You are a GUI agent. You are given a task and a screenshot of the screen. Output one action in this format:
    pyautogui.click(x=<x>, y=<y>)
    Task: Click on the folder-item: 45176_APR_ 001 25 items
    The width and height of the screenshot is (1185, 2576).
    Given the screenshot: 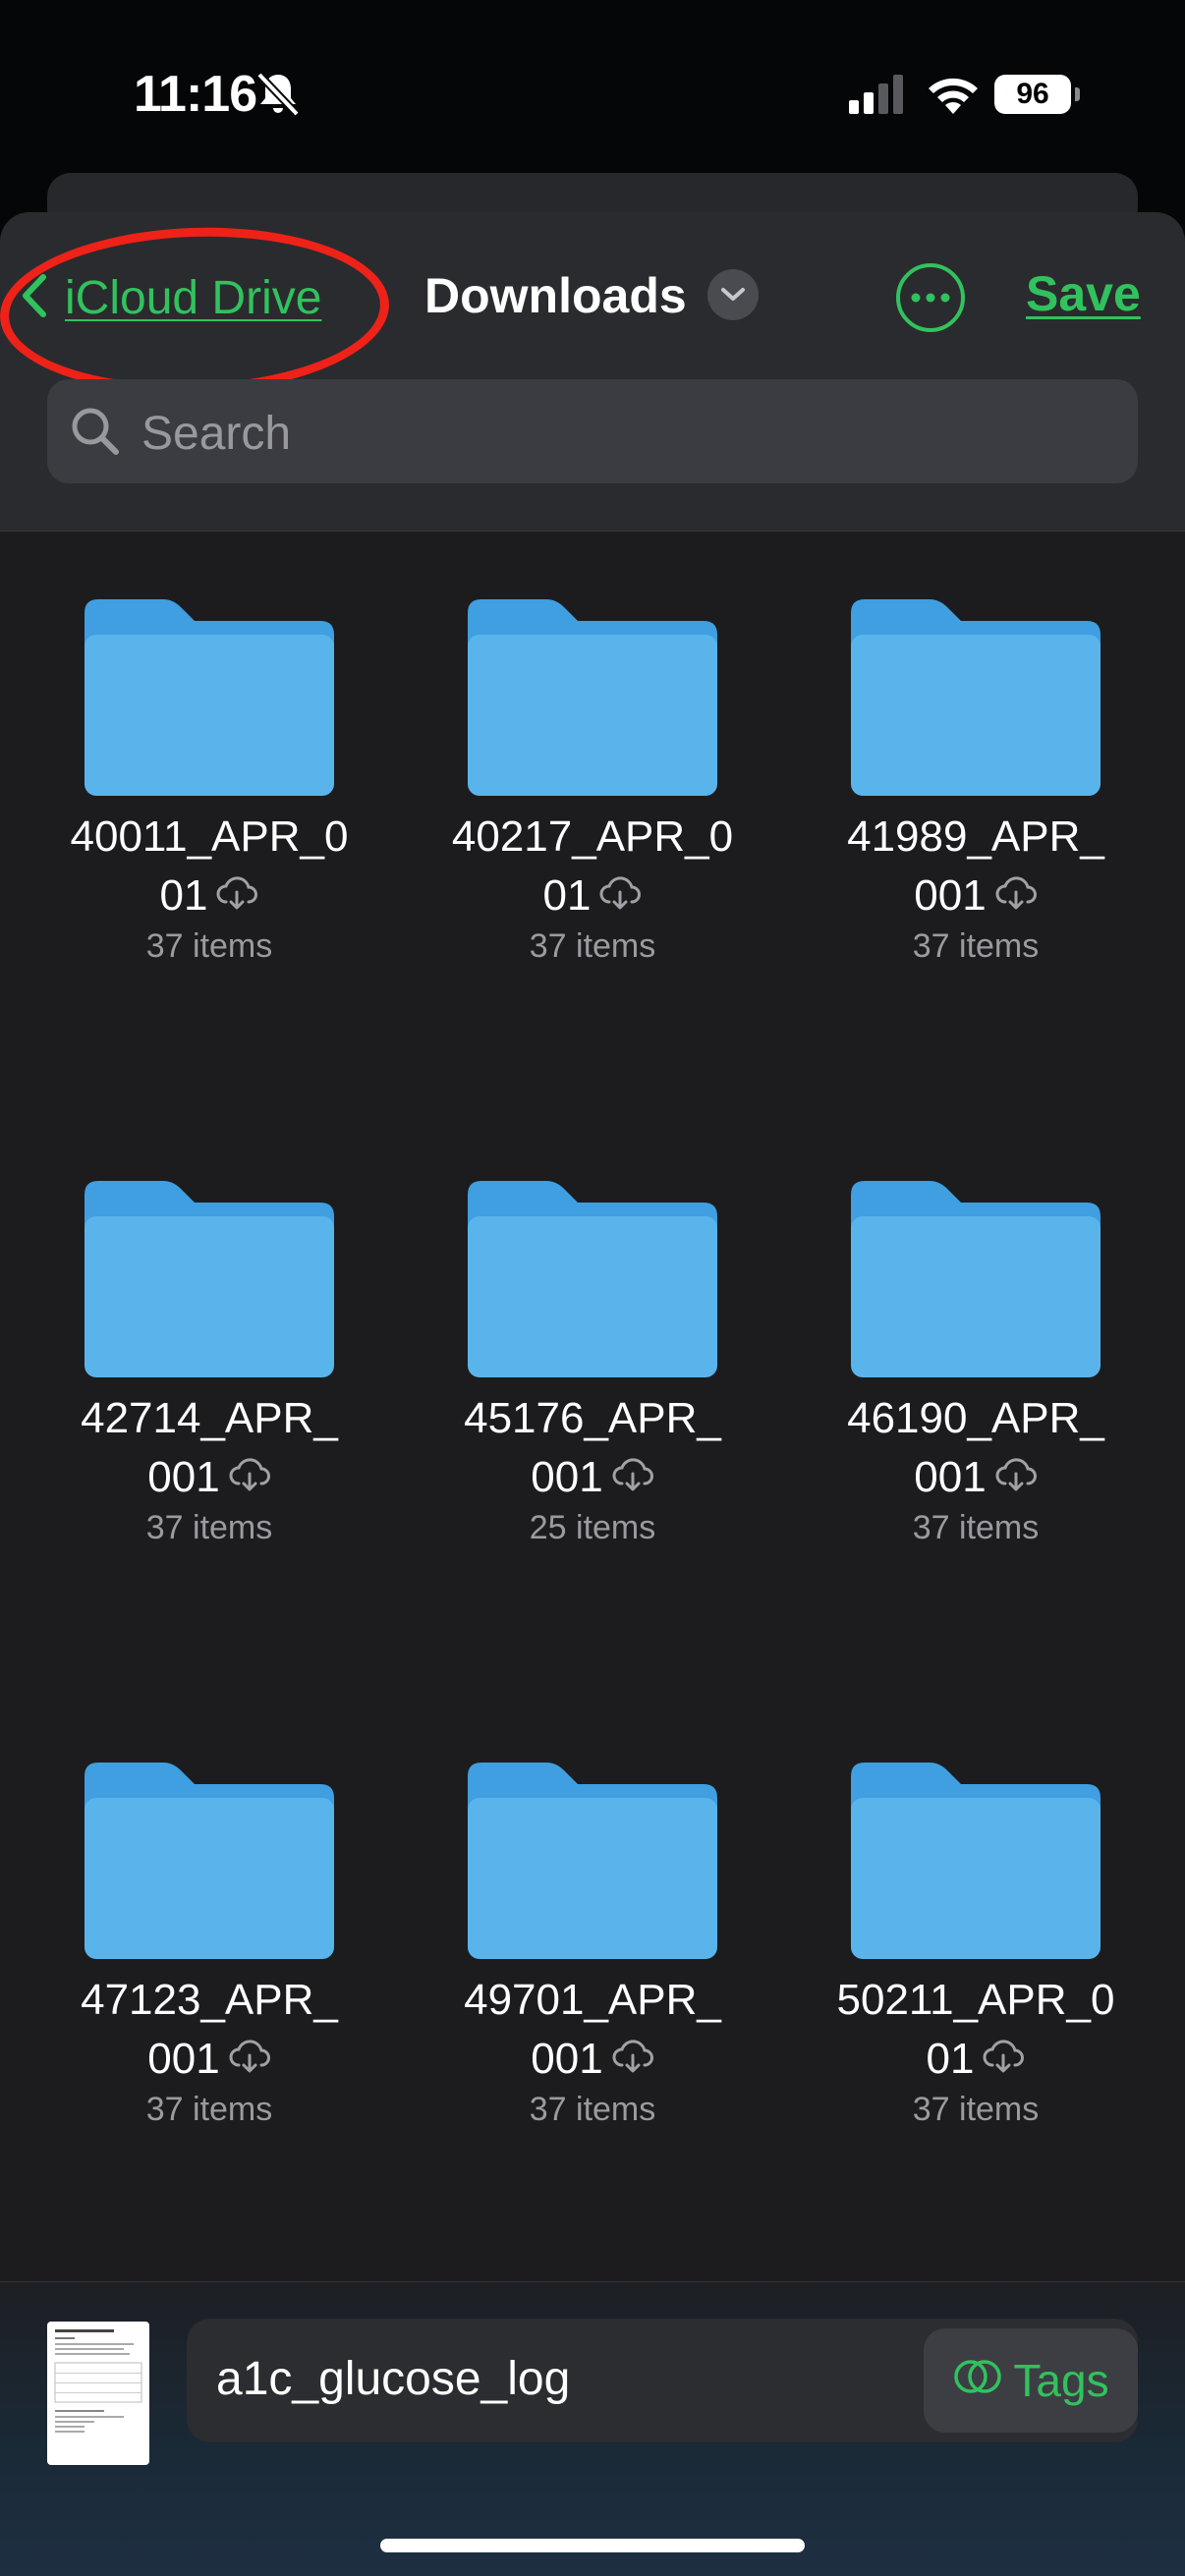 What is the action you would take?
    pyautogui.click(x=592, y=1363)
    